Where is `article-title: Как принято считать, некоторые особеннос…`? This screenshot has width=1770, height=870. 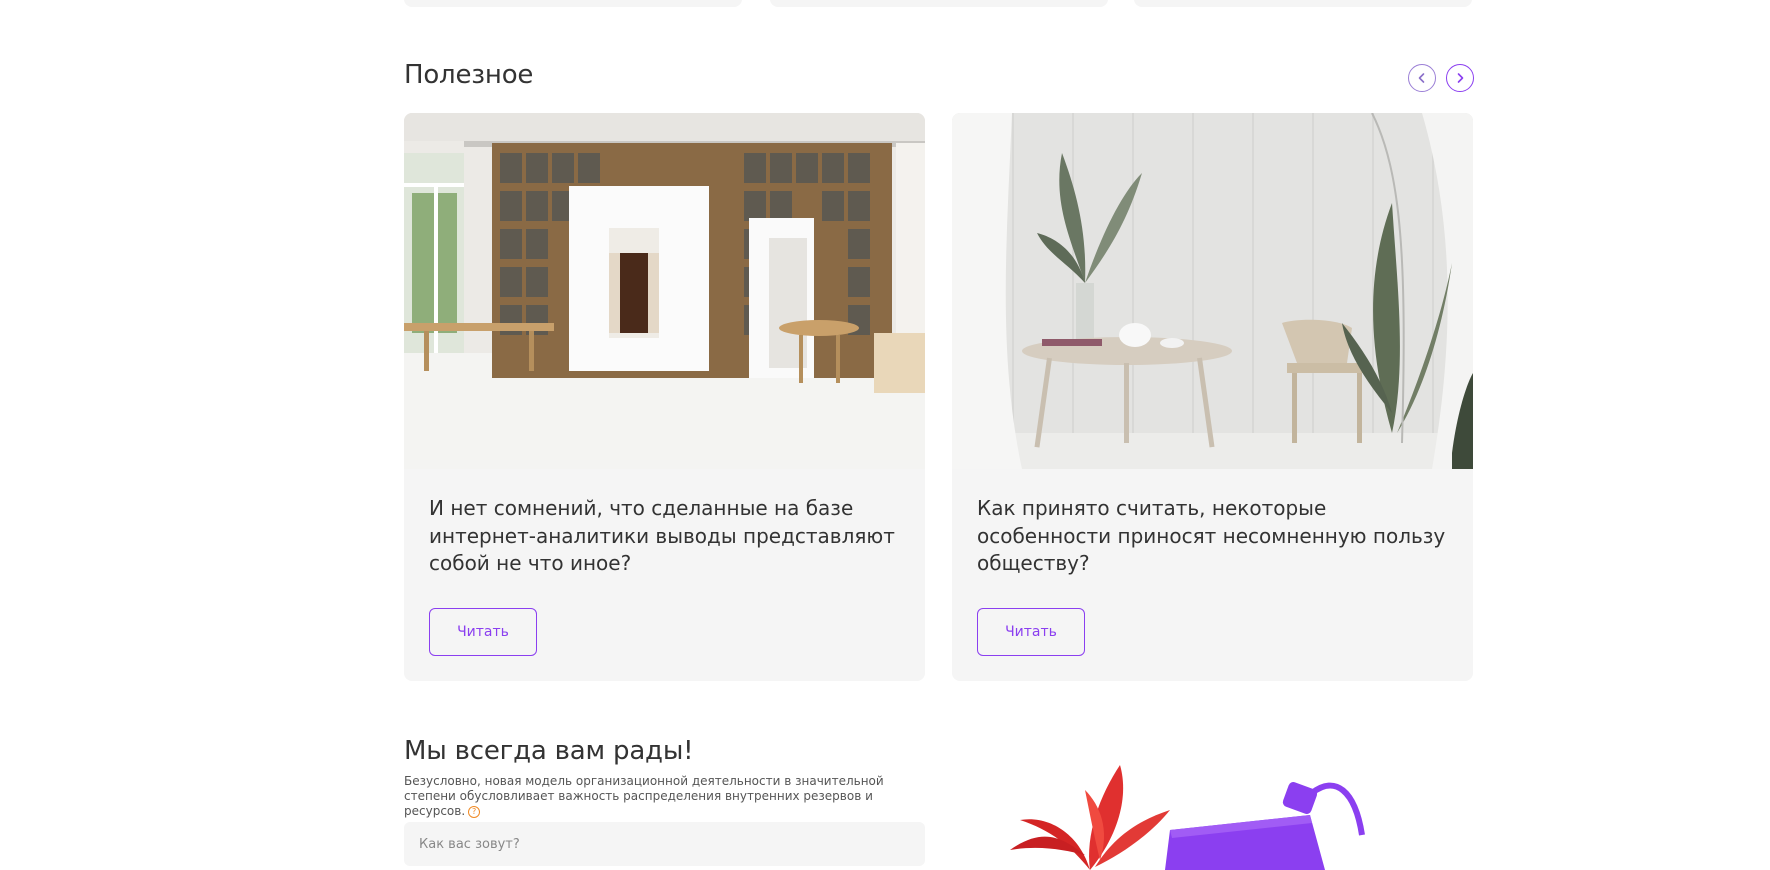 article-title: Как принято считать, некоторые особеннос… is located at coordinates (1211, 535).